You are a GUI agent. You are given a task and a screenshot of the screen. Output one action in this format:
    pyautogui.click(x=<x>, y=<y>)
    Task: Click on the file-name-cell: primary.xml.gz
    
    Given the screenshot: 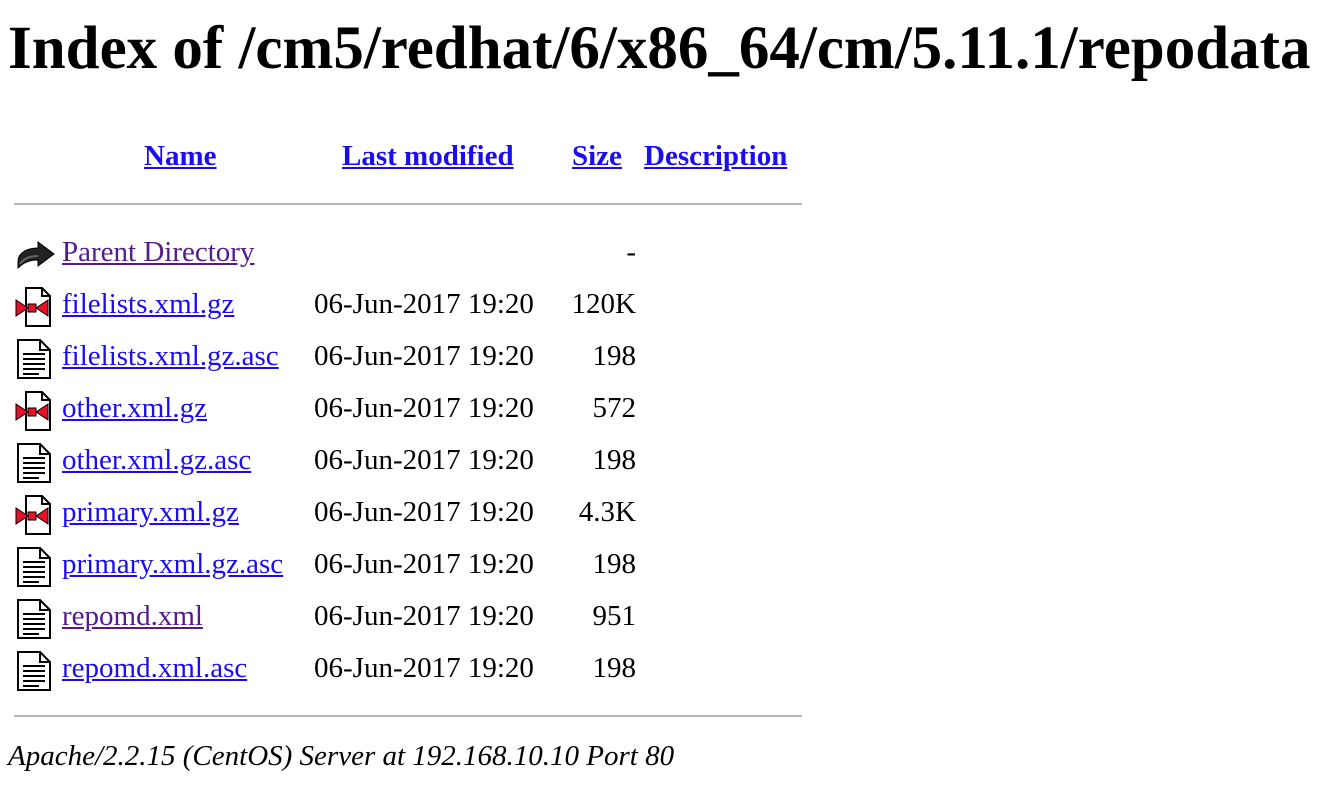 What is the action you would take?
    pyautogui.click(x=150, y=512)
    